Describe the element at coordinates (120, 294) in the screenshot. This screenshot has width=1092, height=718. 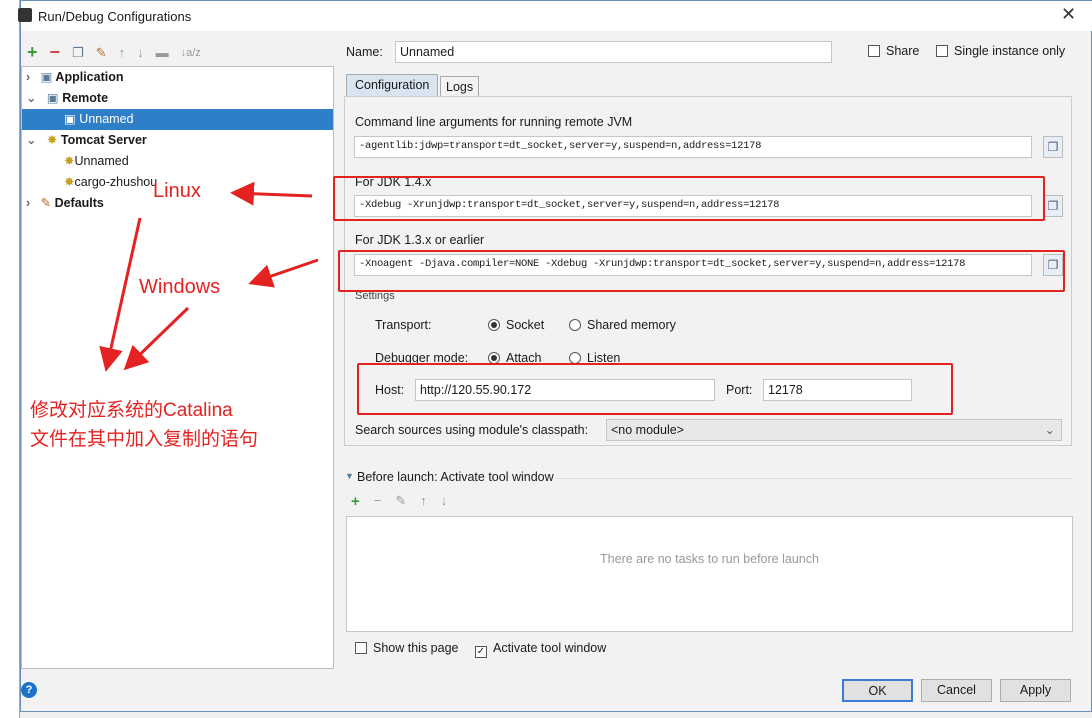
I see `arrow-from-linux` at that location.